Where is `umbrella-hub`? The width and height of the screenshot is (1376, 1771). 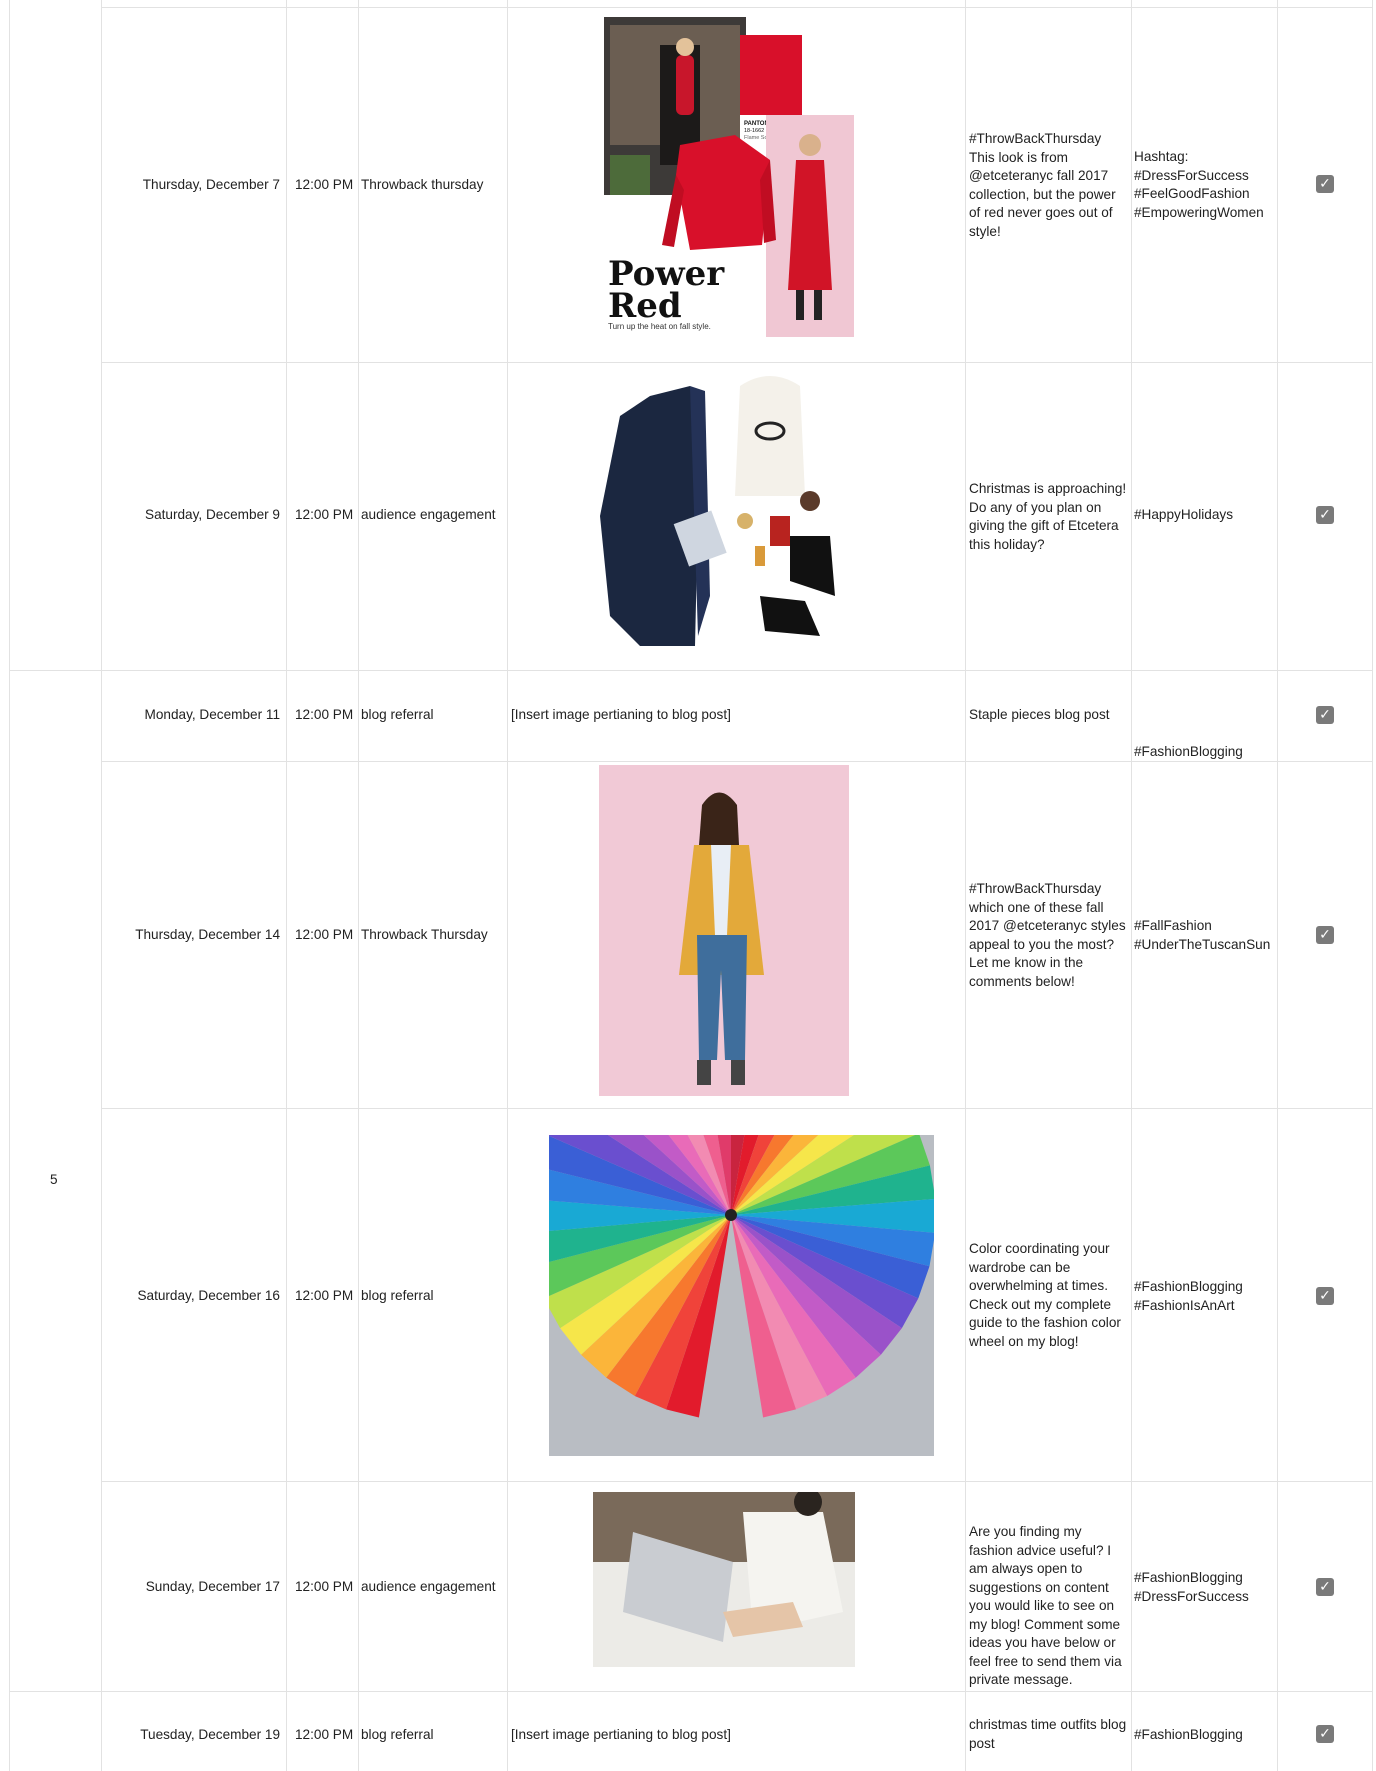 umbrella-hub is located at coordinates (731, 1215).